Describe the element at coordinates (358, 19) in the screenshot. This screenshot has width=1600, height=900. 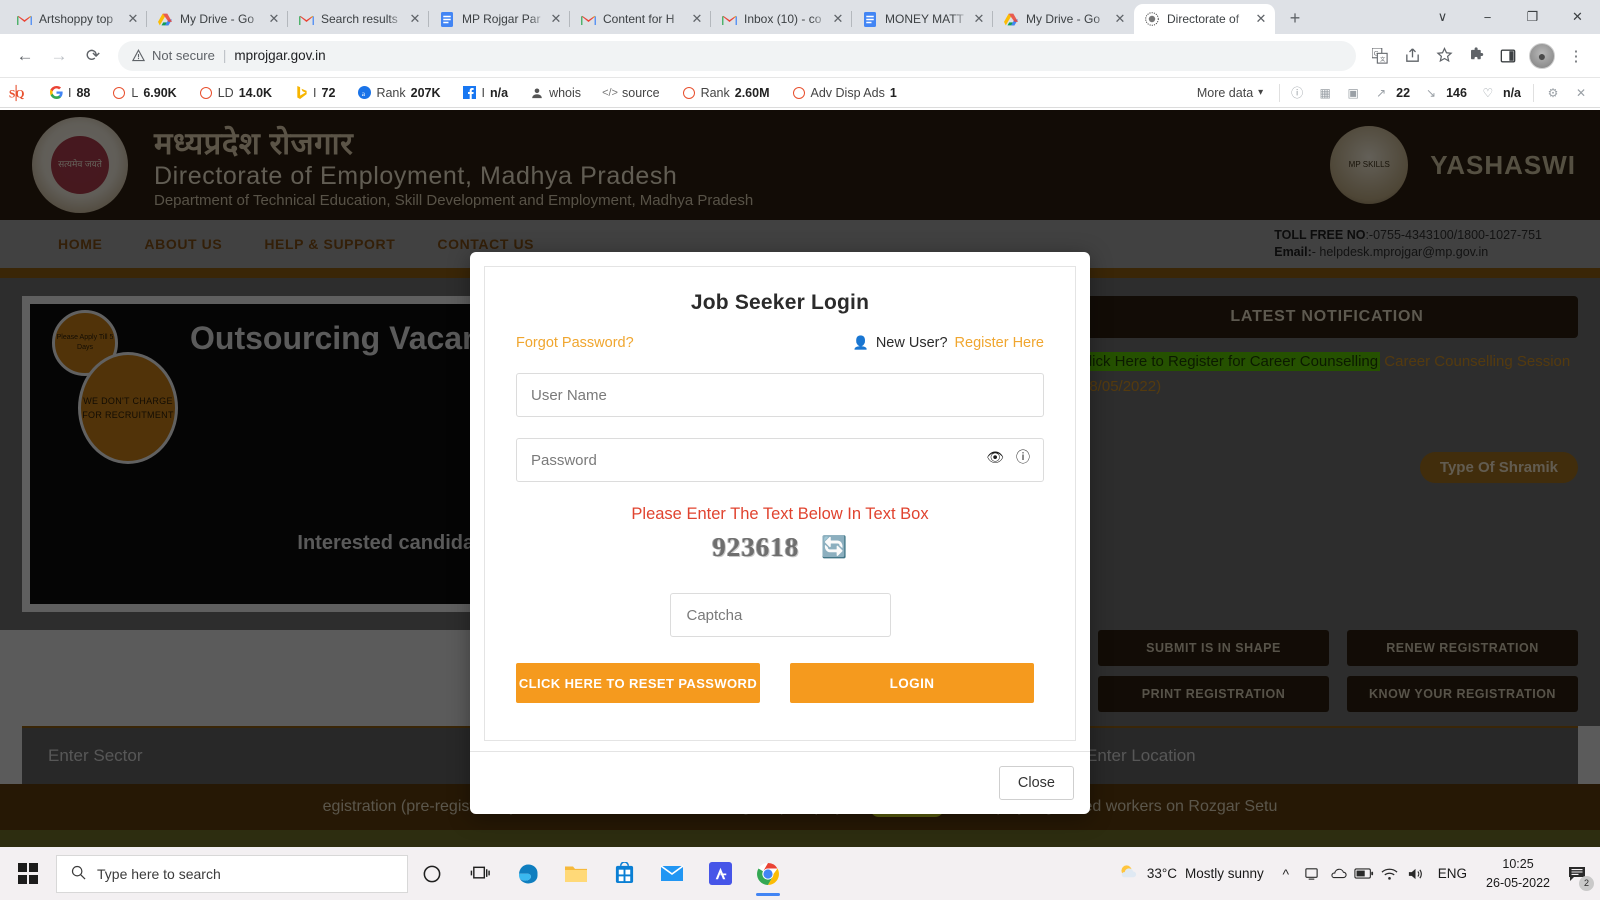
I see `browser-tab: Search results ✕` at that location.